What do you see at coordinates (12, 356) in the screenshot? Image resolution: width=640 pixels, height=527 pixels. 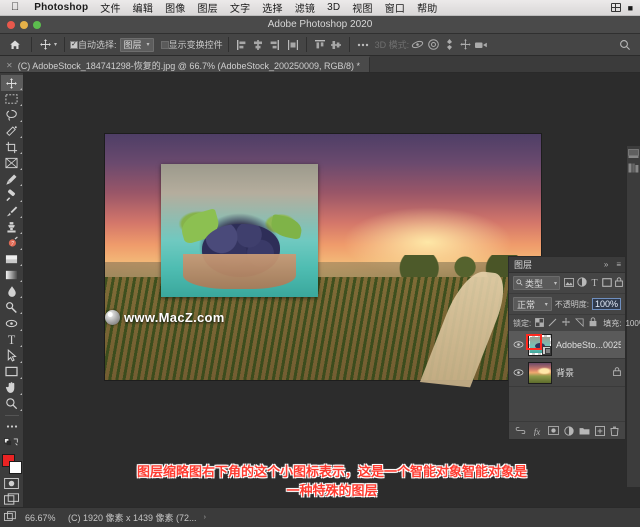 I see `path-selection-tool` at bounding box center [12, 356].